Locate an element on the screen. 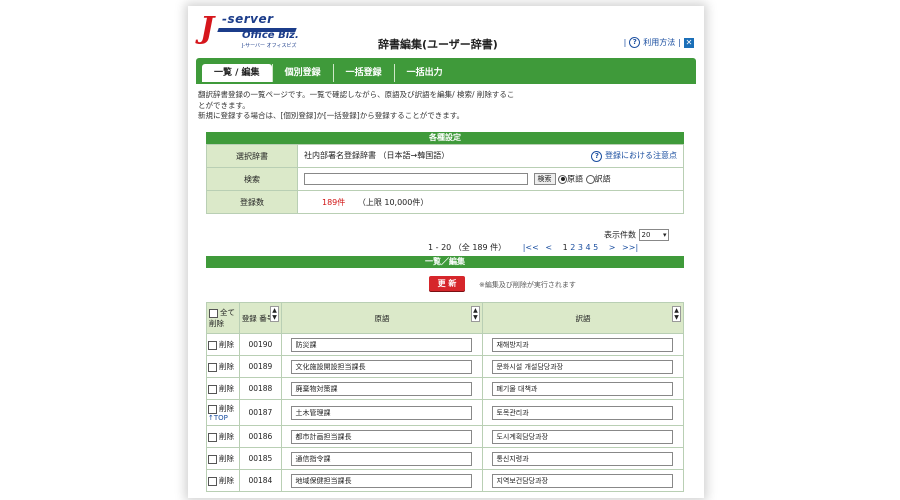  per-page: 表示件数 20 is located at coordinates (636, 235).